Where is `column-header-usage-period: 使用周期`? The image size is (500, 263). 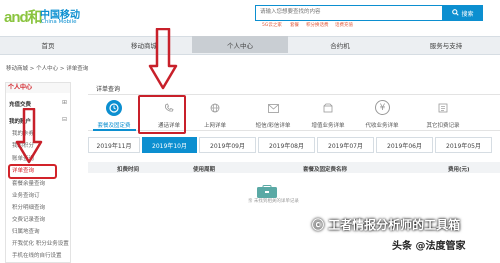 column-header-usage-period: 使用周期 is located at coordinates (204, 170).